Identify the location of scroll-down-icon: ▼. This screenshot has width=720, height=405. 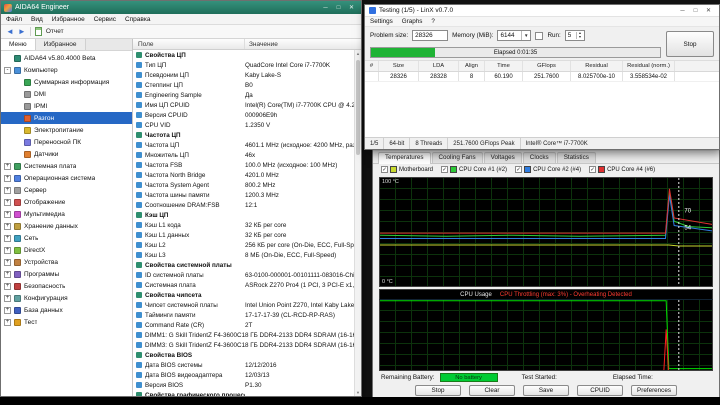
(358, 392).